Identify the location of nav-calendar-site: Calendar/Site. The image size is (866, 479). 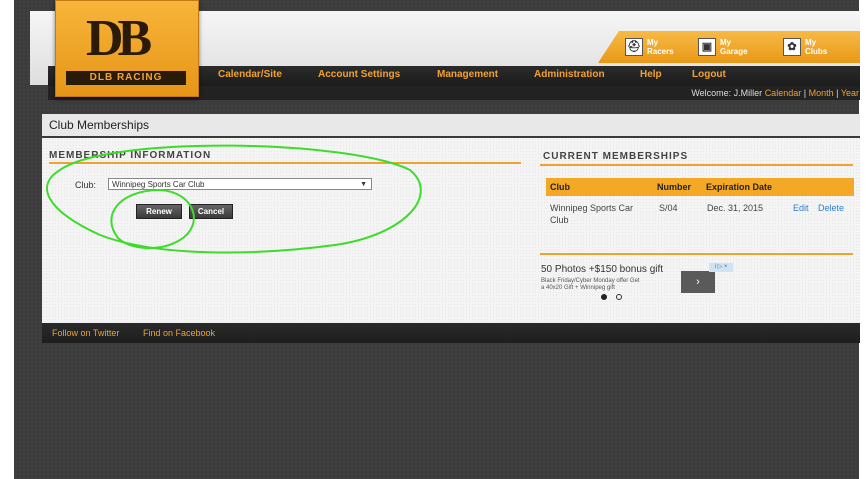
(250, 74).